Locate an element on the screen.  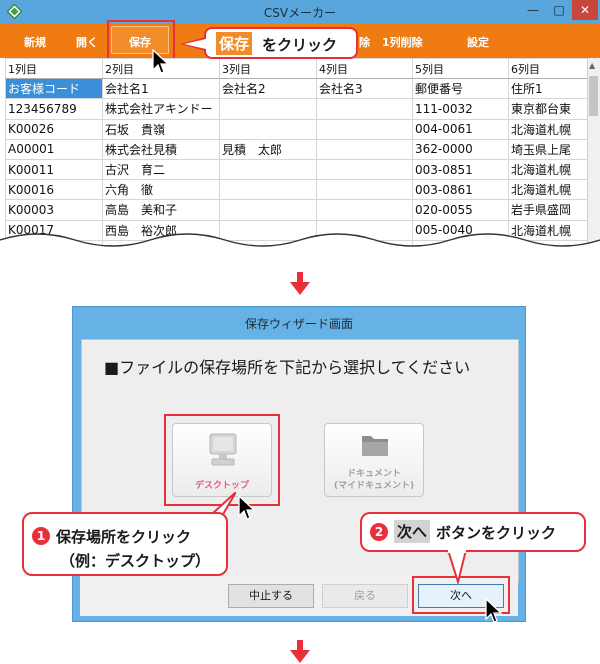
table-cell: K00016 is located at coordinates (54, 190).